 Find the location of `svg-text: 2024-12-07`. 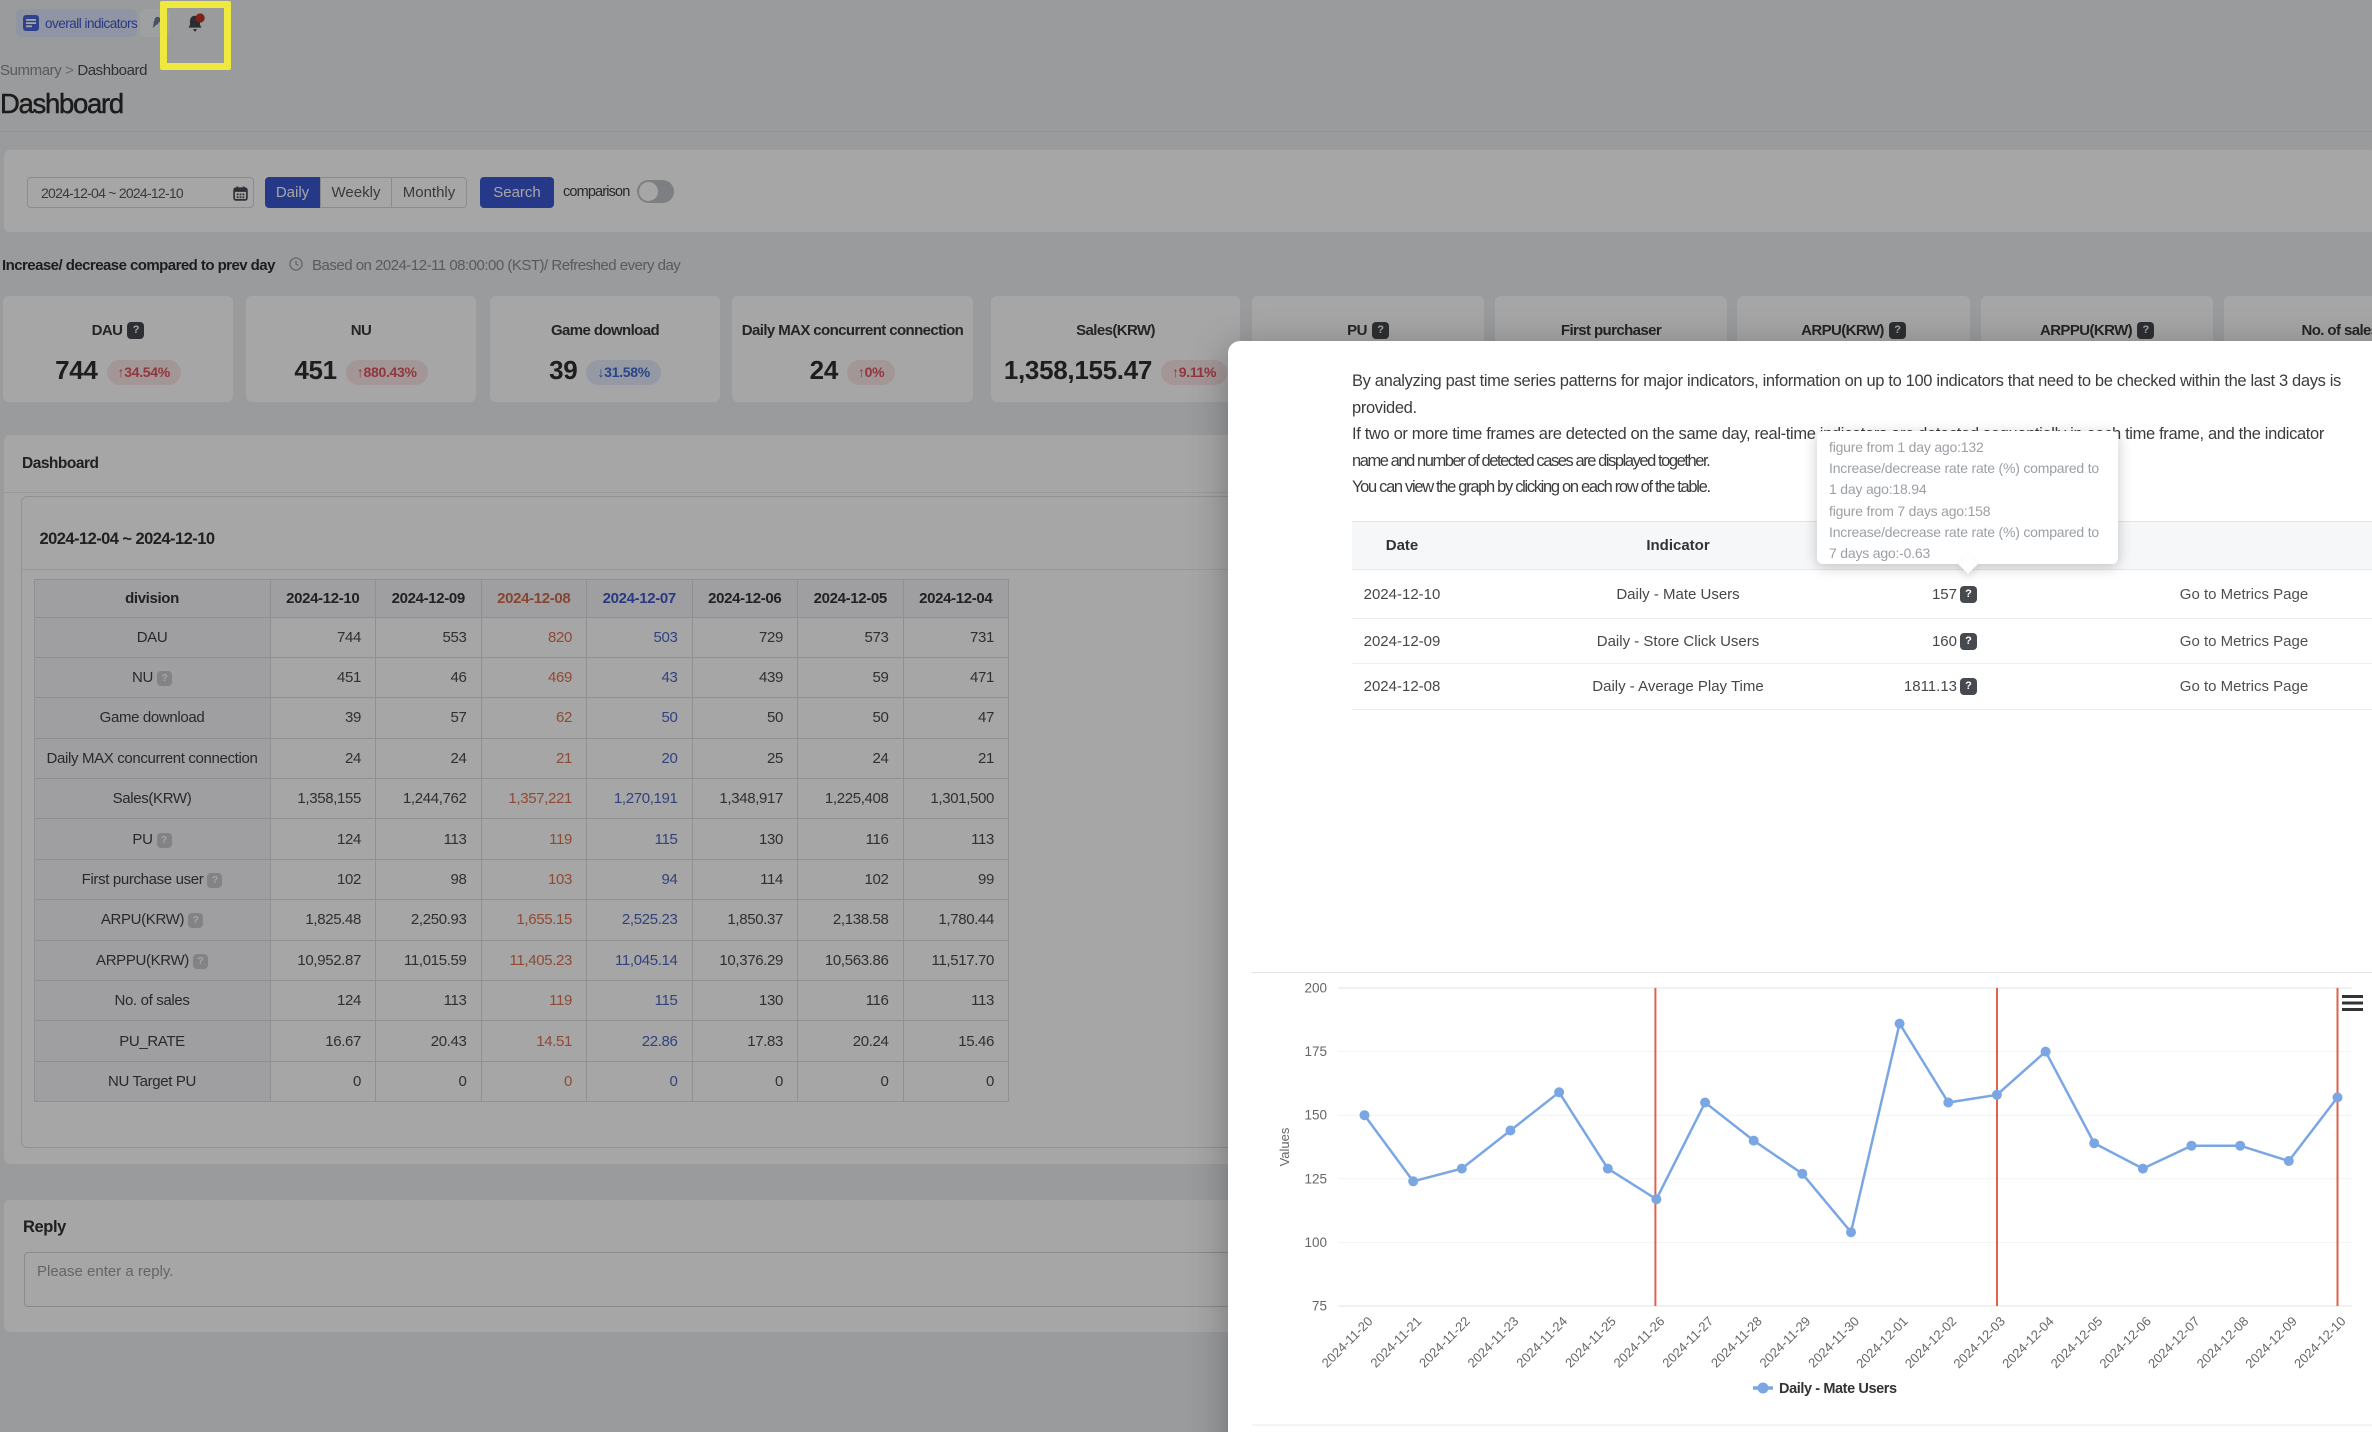

svg-text: 2024-12-07 is located at coordinates (2174, 1343).